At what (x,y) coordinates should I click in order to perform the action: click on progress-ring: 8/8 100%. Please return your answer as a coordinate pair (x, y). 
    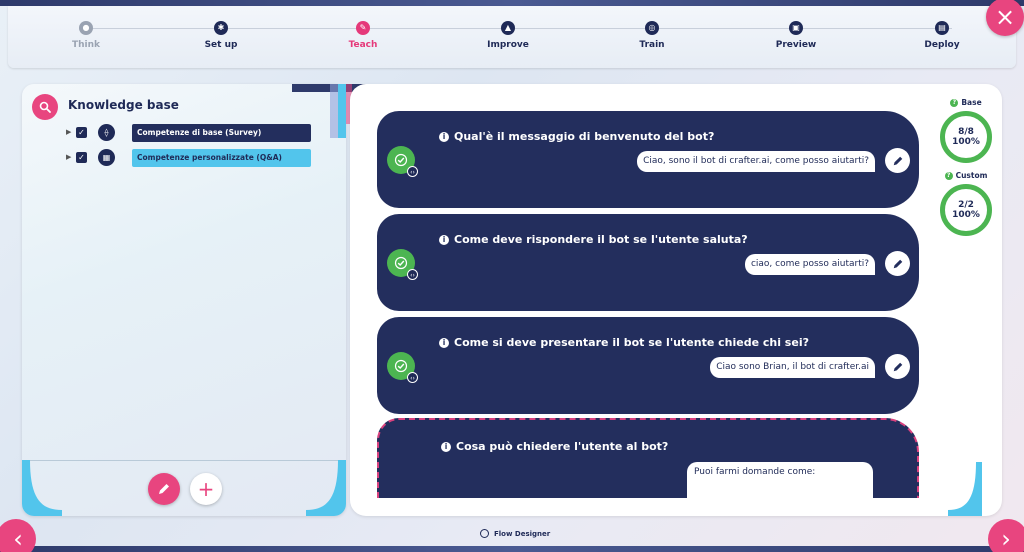
    Looking at the image, I should click on (966, 137).